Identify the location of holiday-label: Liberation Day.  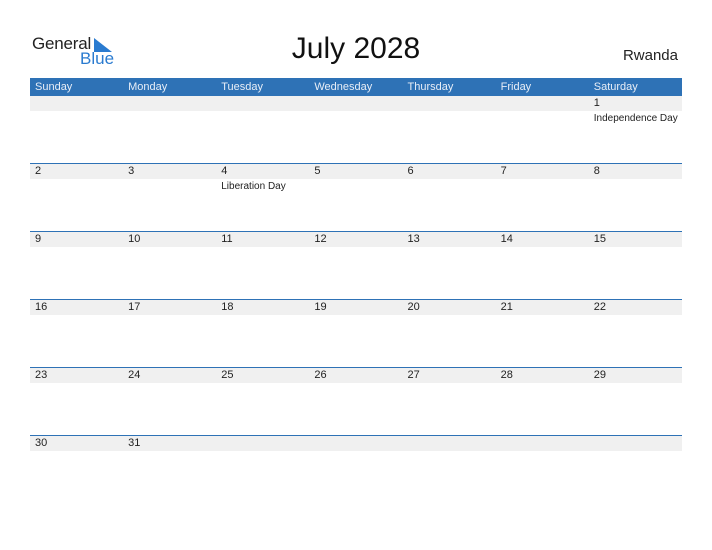
(253, 186).